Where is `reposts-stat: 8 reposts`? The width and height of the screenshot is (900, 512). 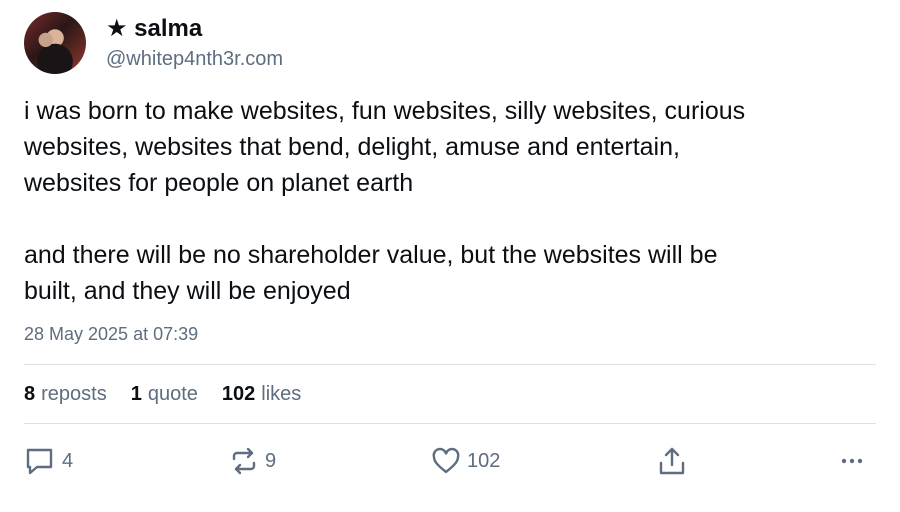
reposts-stat: 8 reposts is located at coordinates (65, 394).